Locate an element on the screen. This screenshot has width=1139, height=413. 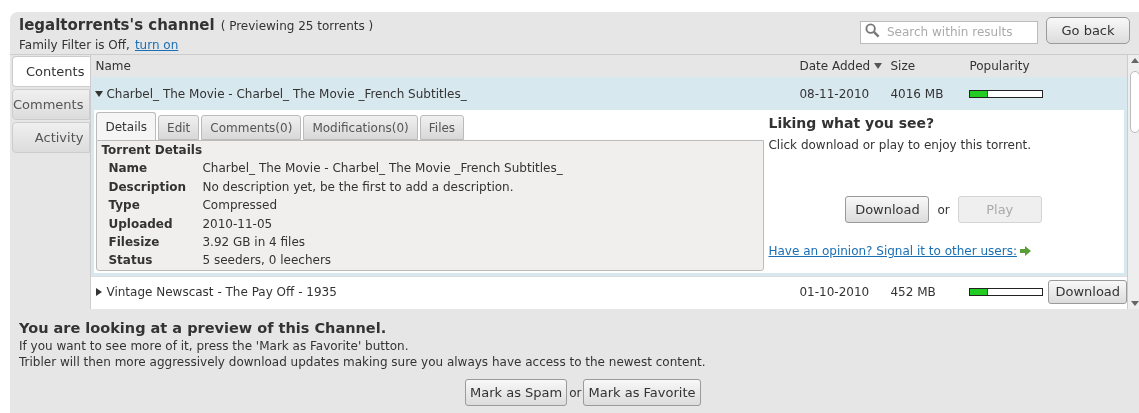
preview-notice-text: Tribler will then more aggressively download updates making sure you always have access to the newest content. is located at coordinates (363, 362).